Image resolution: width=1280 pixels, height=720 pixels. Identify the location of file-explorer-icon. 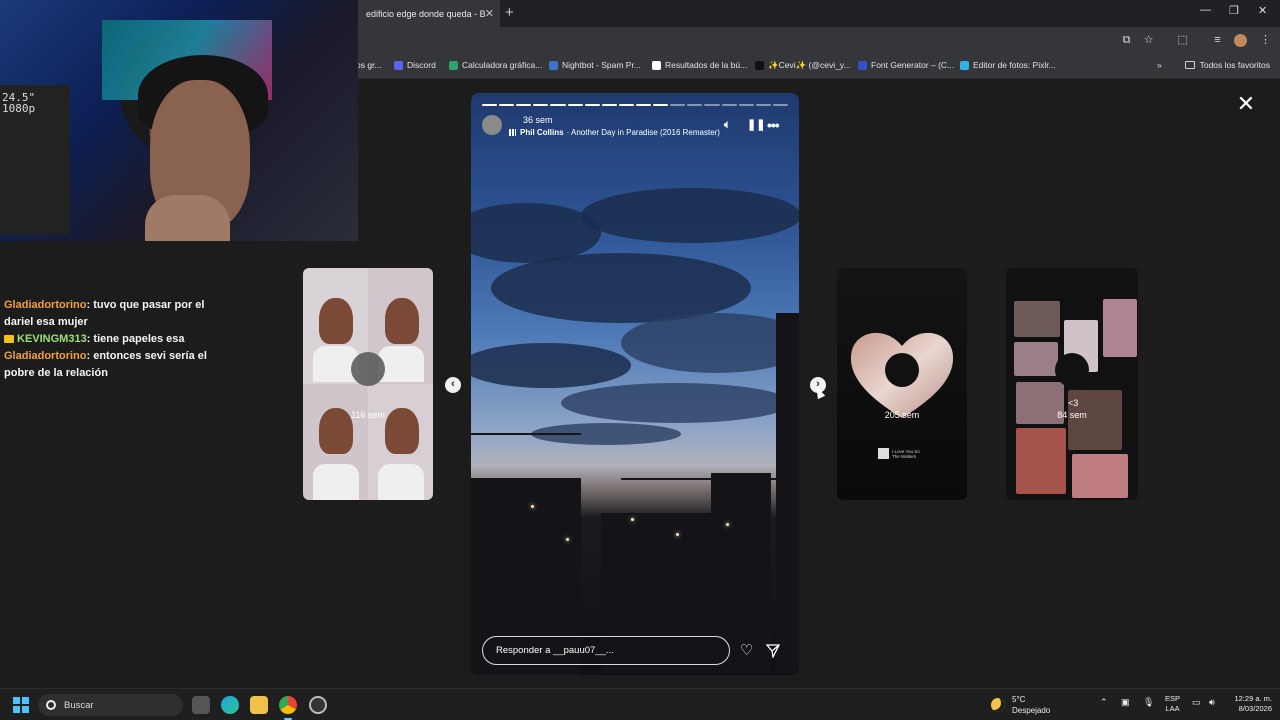
(259, 705).